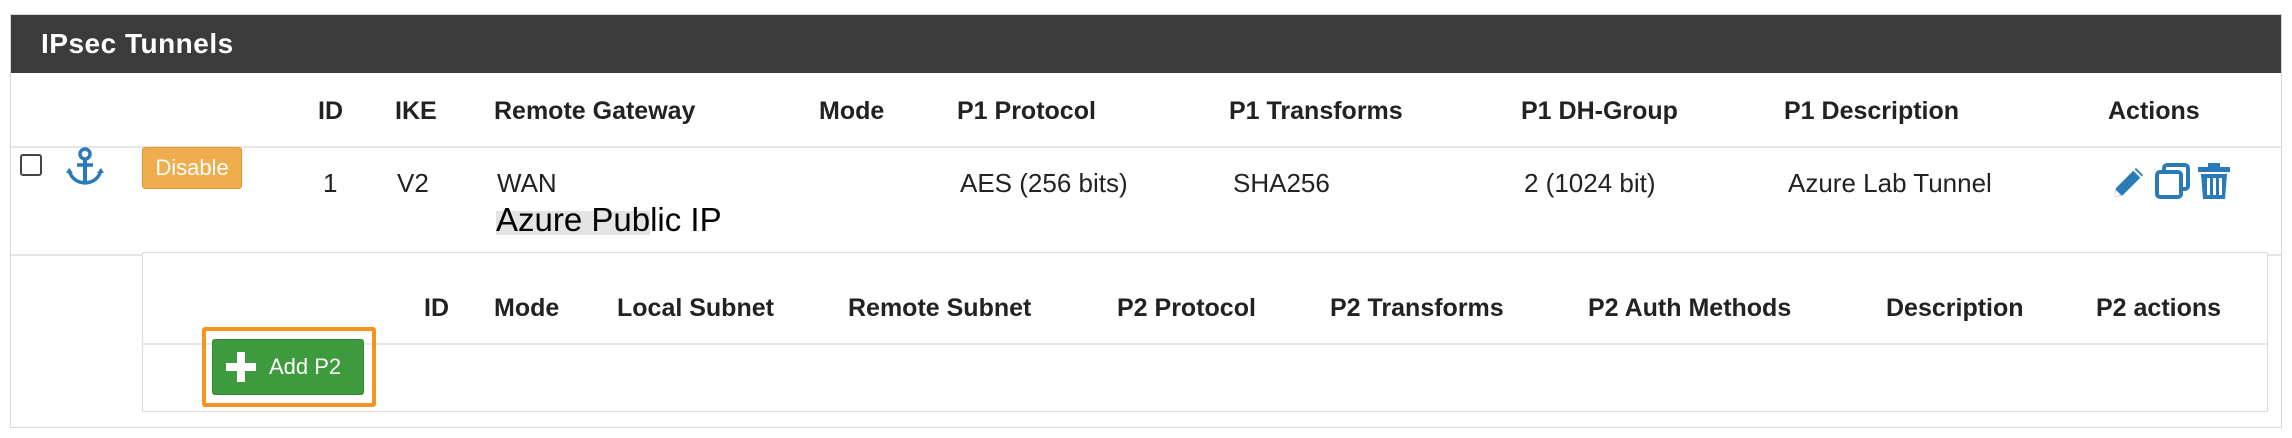 The image size is (2292, 438). I want to click on p1-description: Azure Lab Tunnel, so click(1890, 183).